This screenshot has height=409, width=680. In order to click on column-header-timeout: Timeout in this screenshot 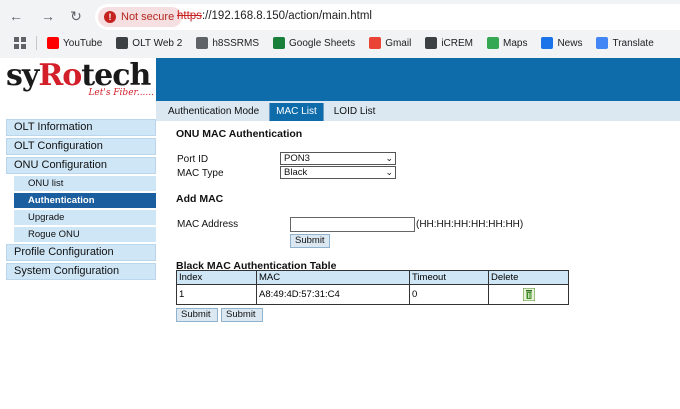, I will do `click(449, 277)`.